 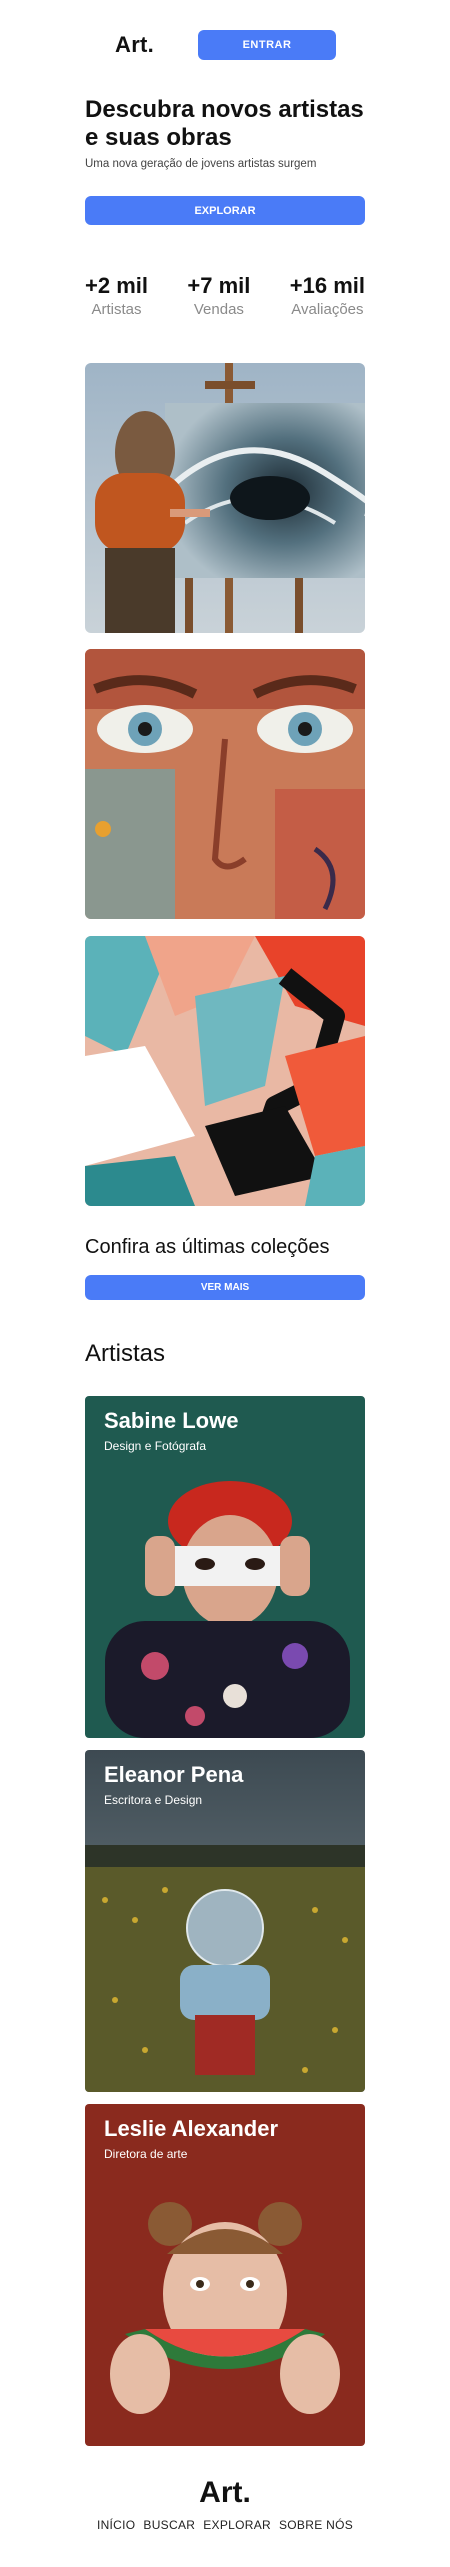 I want to click on artwork-image-abstract, so click(x=225, y=1071).